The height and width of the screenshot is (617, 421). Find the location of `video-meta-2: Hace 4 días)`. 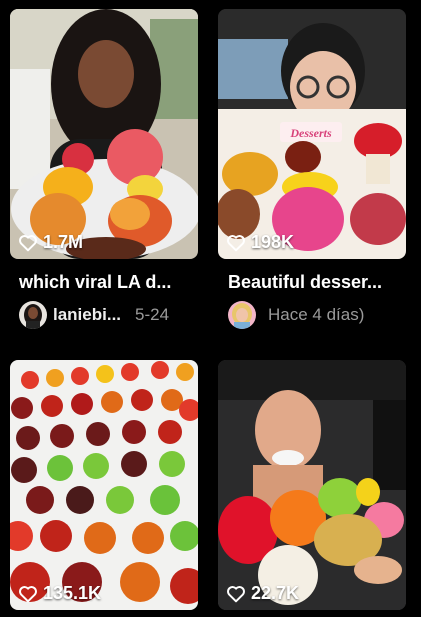

video-meta-2: Hace 4 días) is located at coordinates (296, 315).